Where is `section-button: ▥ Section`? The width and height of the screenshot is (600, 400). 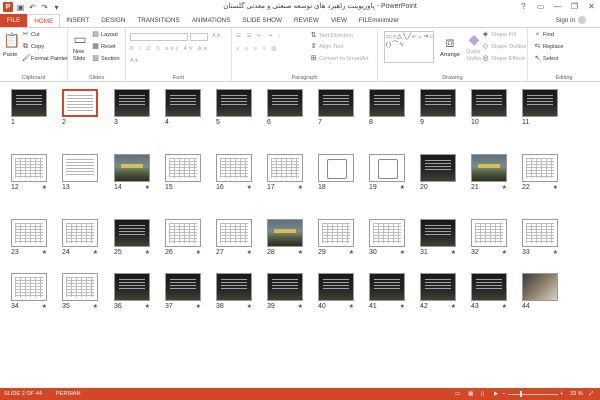 section-button: ▥ Section is located at coordinates (105, 58).